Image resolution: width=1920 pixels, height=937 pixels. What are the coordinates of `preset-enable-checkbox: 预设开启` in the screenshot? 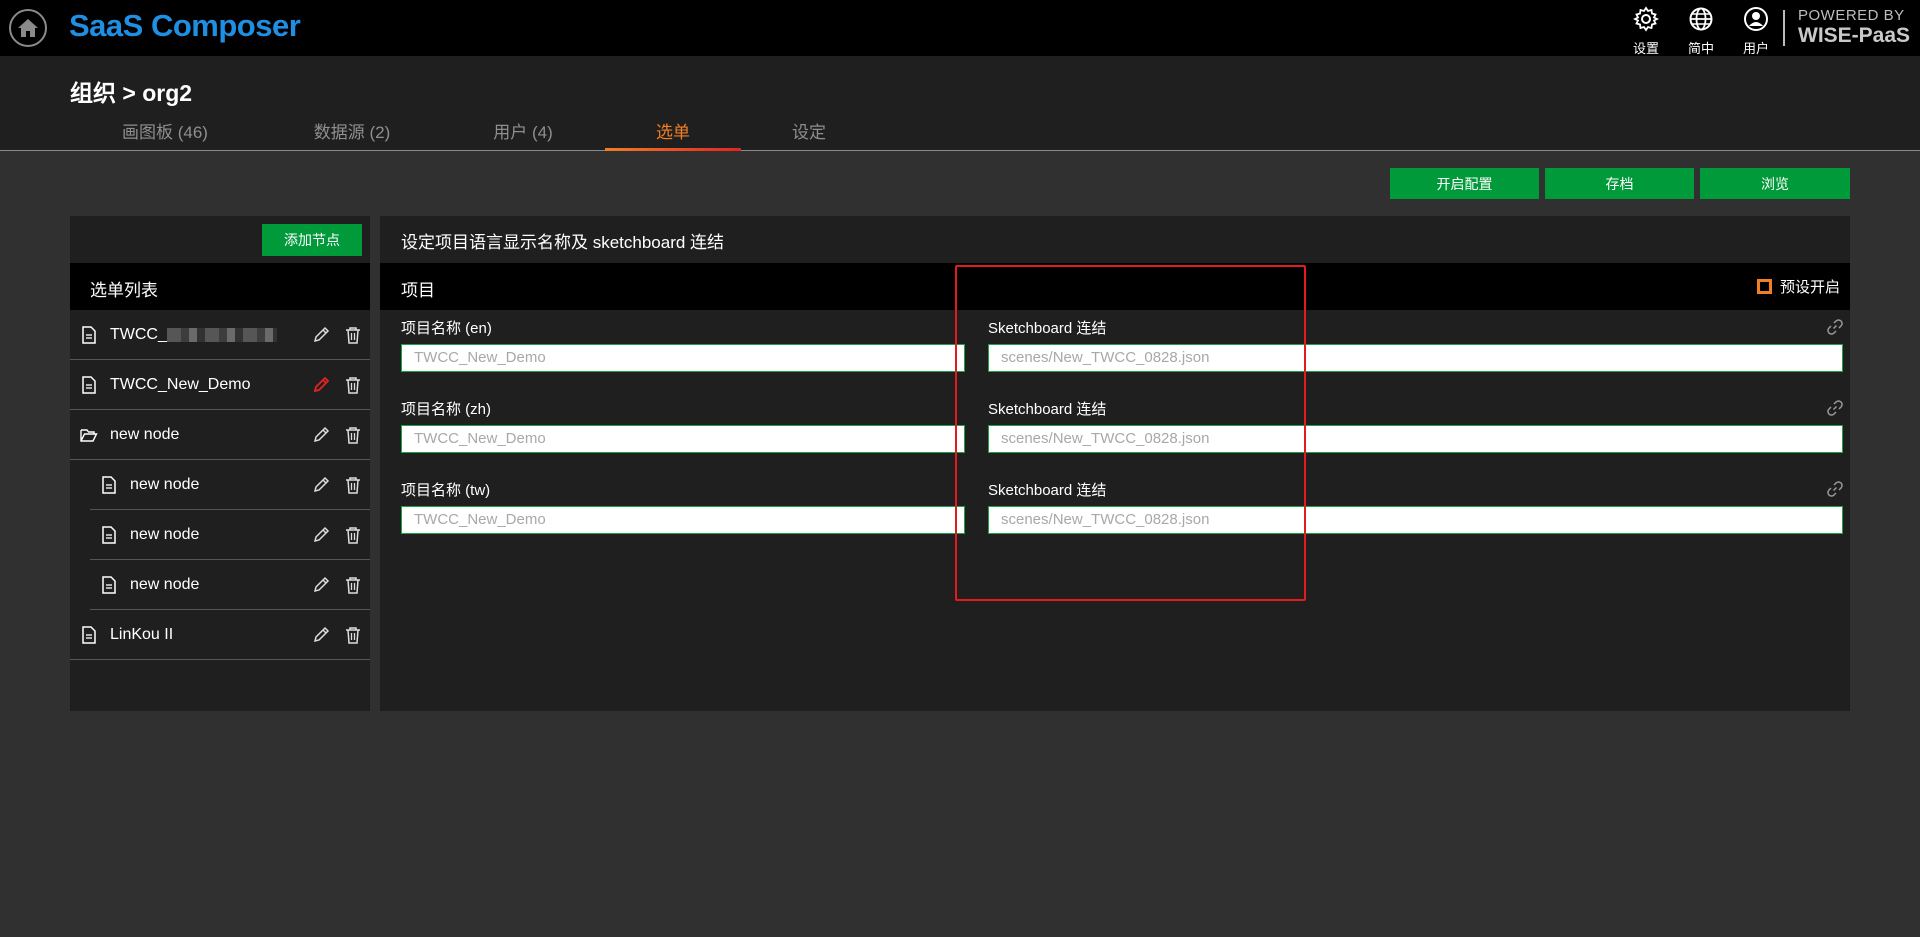 It's located at (1798, 286).